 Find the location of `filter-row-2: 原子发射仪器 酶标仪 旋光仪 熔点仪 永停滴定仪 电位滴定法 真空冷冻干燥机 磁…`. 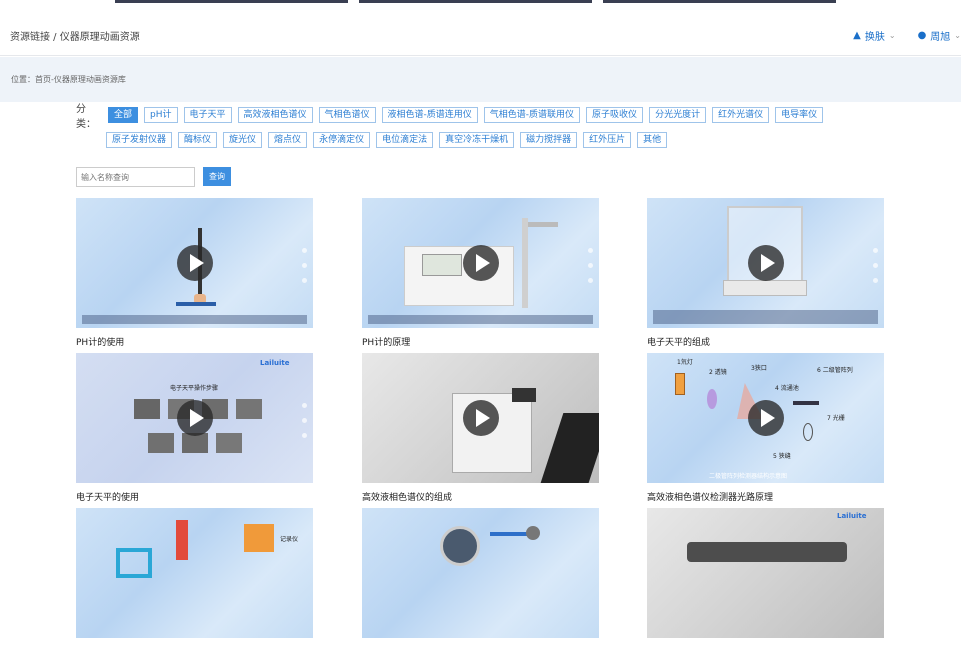

filter-row-2: 原子发射仪器 酶标仪 旋光仪 熔点仪 永停滴定仪 电位滴定法 真空冷冻干燥机 磁… is located at coordinates (486, 140).